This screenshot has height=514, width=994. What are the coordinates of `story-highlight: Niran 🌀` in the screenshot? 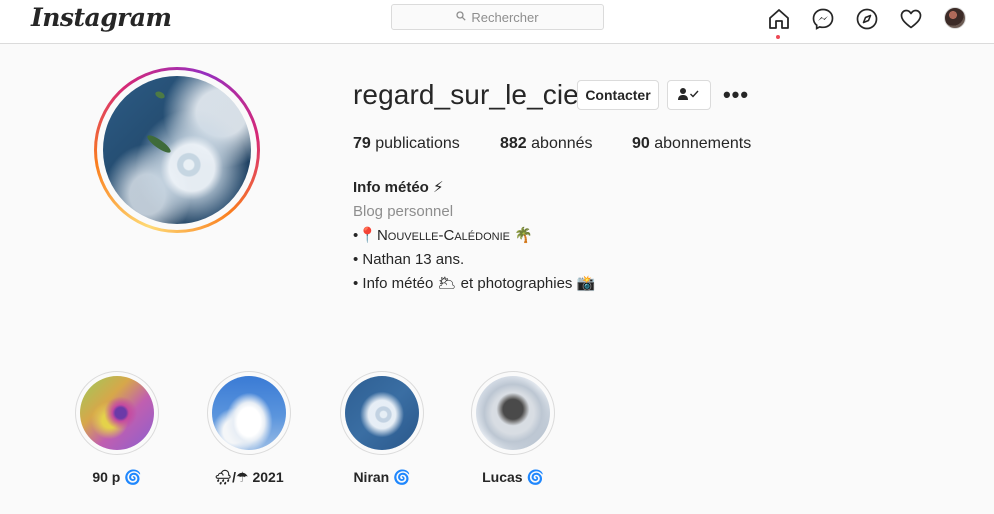 It's located at (382, 428).